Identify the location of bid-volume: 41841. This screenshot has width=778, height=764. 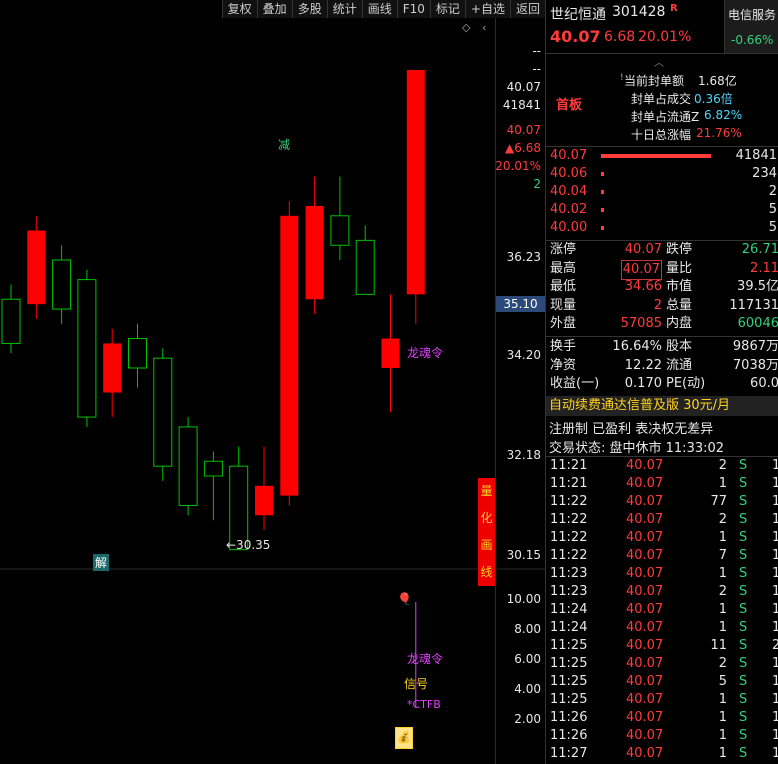
(756, 155).